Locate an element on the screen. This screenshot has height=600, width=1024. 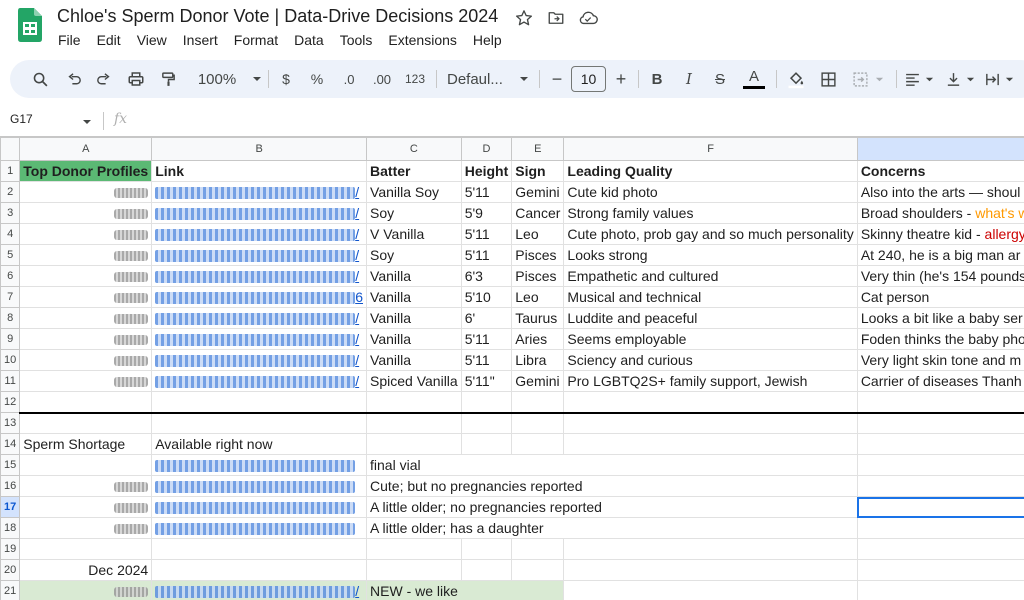
horizontal-align-icon is located at coordinates (919, 79).